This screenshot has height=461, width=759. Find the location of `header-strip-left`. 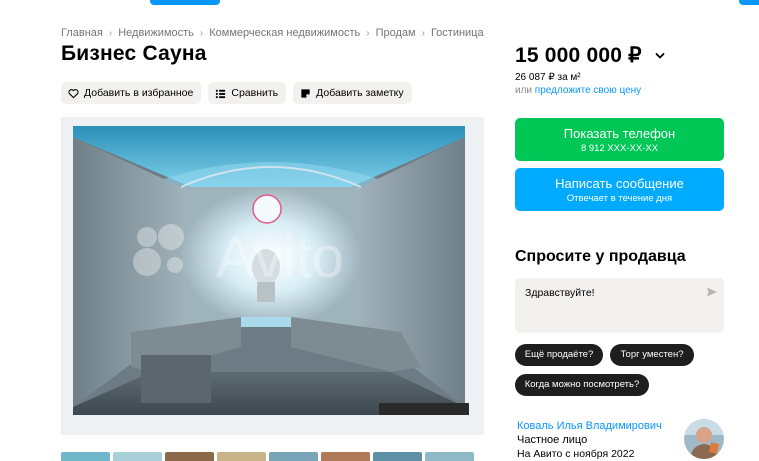

header-strip-left is located at coordinates (185, 2).